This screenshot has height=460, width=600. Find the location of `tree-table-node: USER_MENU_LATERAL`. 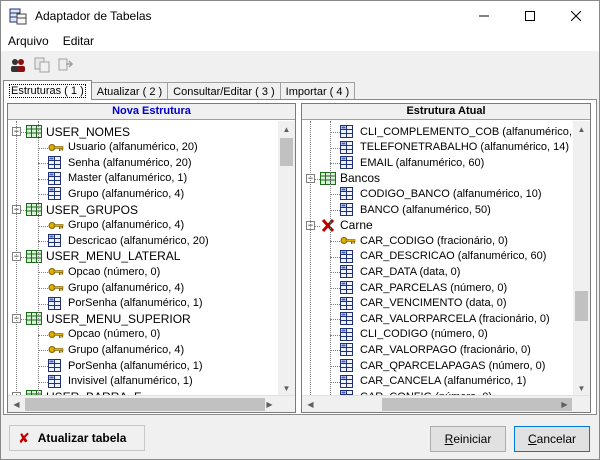

tree-table-node: USER_MENU_LATERAL is located at coordinates (103, 256).